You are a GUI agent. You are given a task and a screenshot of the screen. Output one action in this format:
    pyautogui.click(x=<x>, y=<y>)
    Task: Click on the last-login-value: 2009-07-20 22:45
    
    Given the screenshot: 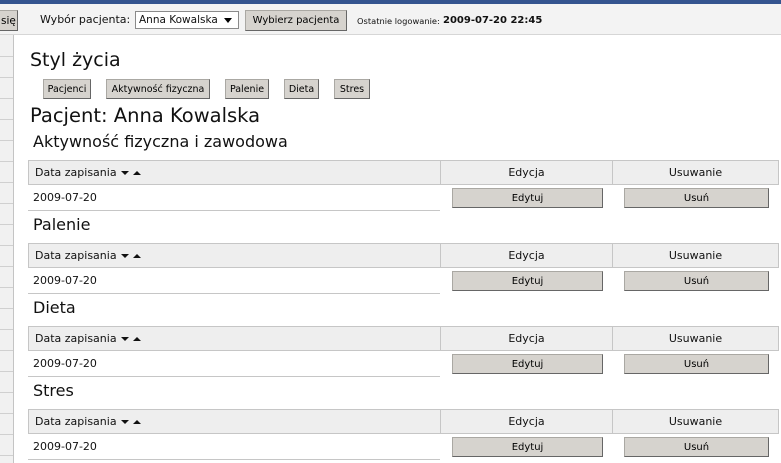 What is the action you would take?
    pyautogui.click(x=493, y=20)
    